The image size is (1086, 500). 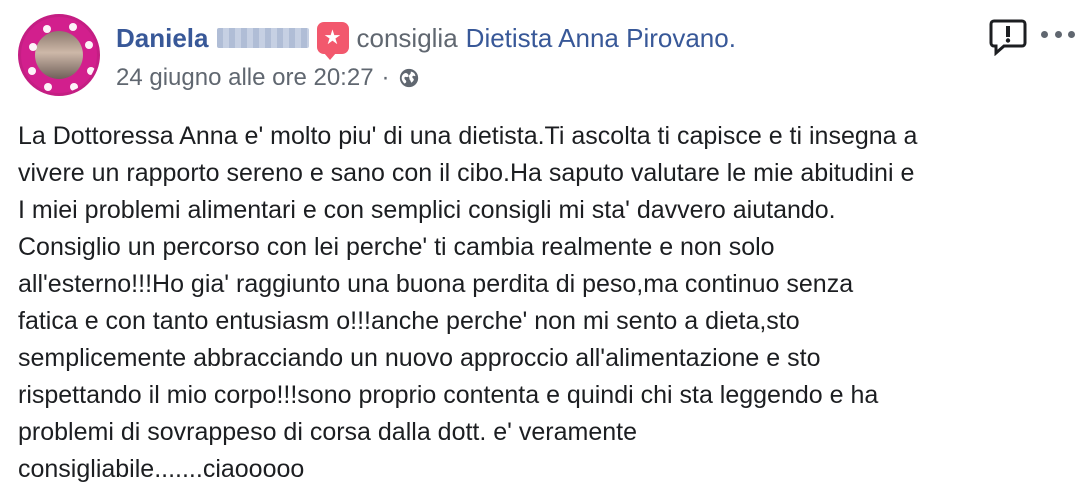 What do you see at coordinates (245, 78) in the screenshot?
I see `post-timestamp: 24 giugno alle ore 20:27` at bounding box center [245, 78].